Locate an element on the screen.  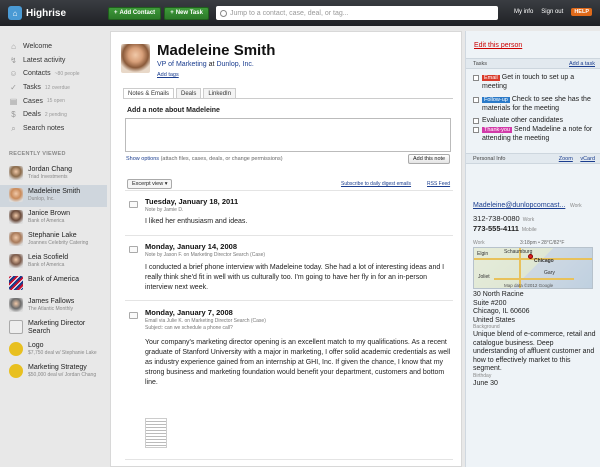
recent-item-sub: $7,750 deal w/ Stephanie Lake is located at coordinates (62, 353).